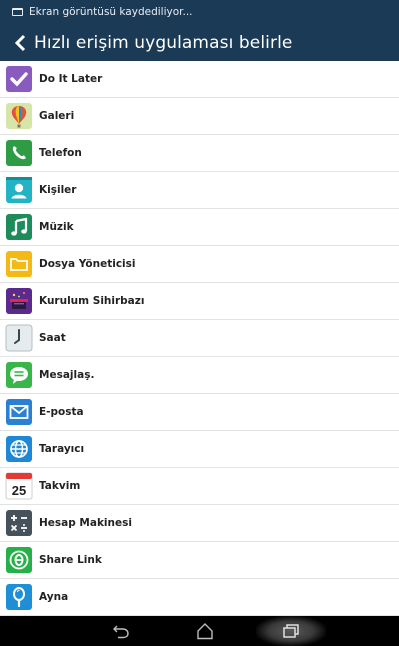 This screenshot has width=399, height=646. What do you see at coordinates (199, 264) in the screenshot?
I see `list-item-dosya-yoneticisi: Dosya Yöneticisi` at bounding box center [199, 264].